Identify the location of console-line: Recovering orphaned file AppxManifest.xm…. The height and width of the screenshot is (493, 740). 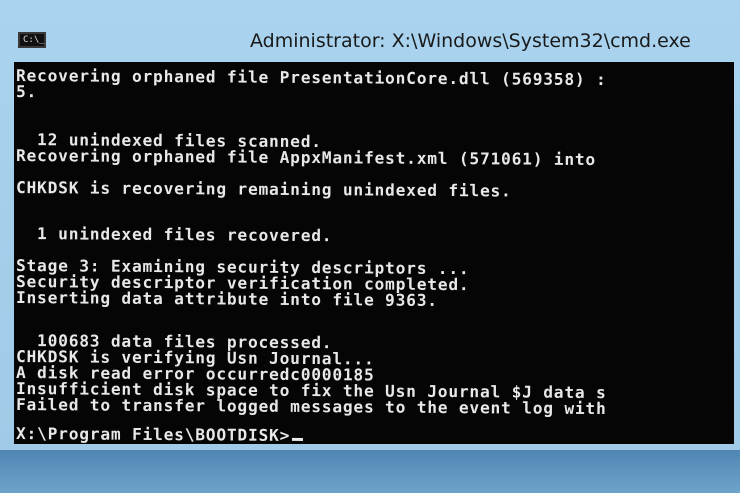
(306, 158).